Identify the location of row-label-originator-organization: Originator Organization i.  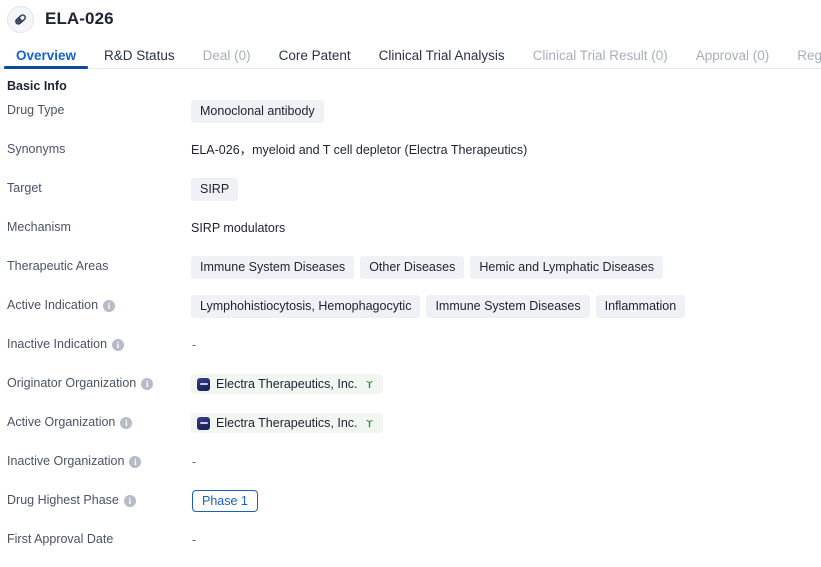
(93, 381).